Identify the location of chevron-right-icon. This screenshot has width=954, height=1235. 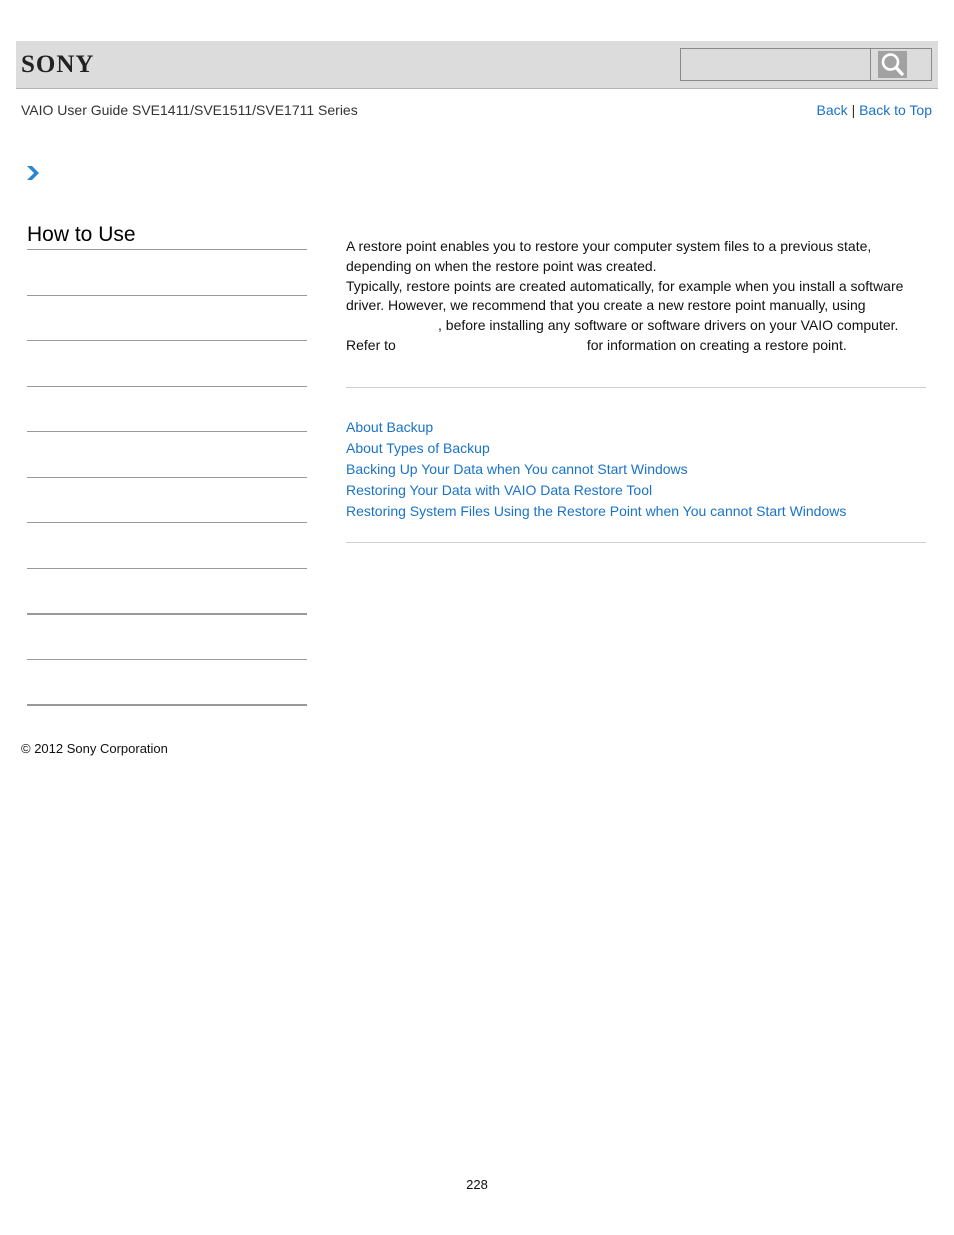
(33, 173).